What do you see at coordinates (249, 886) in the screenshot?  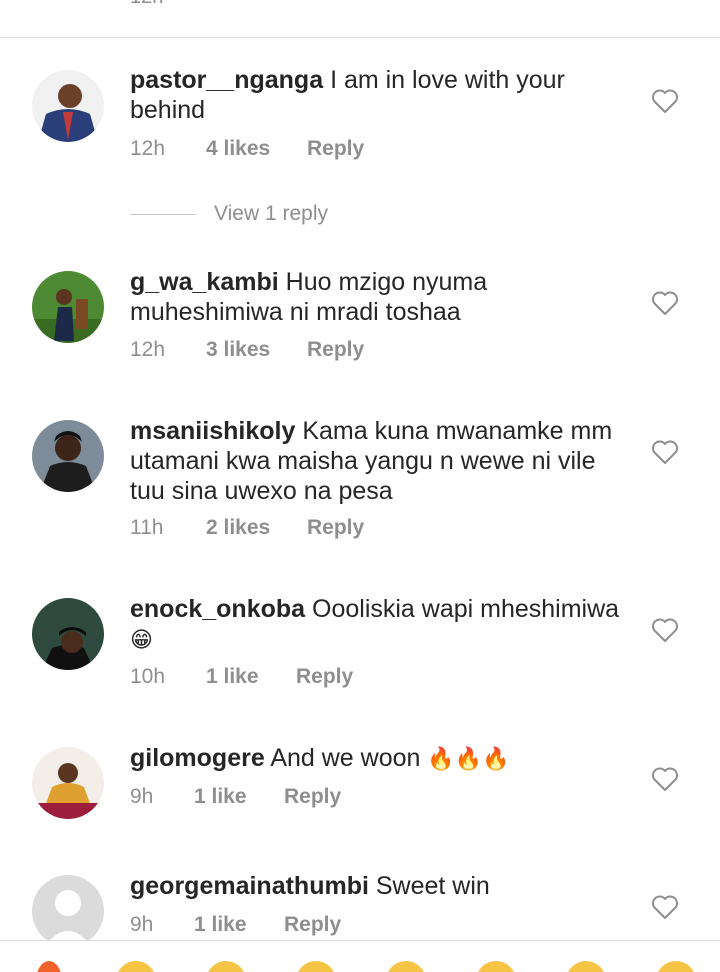 I see `comment-username: georgemainathumbi` at bounding box center [249, 886].